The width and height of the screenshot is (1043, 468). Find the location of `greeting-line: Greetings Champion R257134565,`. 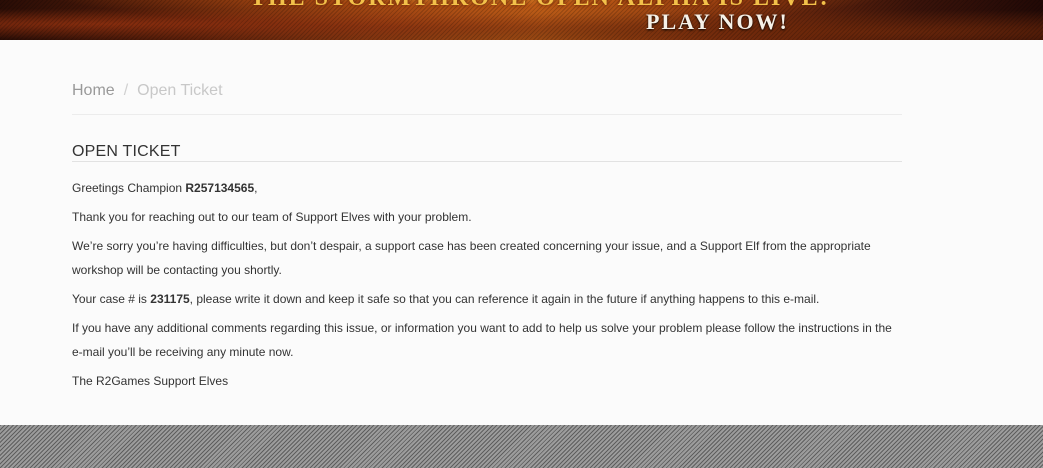

greeting-line: Greetings Champion R257134565, is located at coordinates (487, 188).